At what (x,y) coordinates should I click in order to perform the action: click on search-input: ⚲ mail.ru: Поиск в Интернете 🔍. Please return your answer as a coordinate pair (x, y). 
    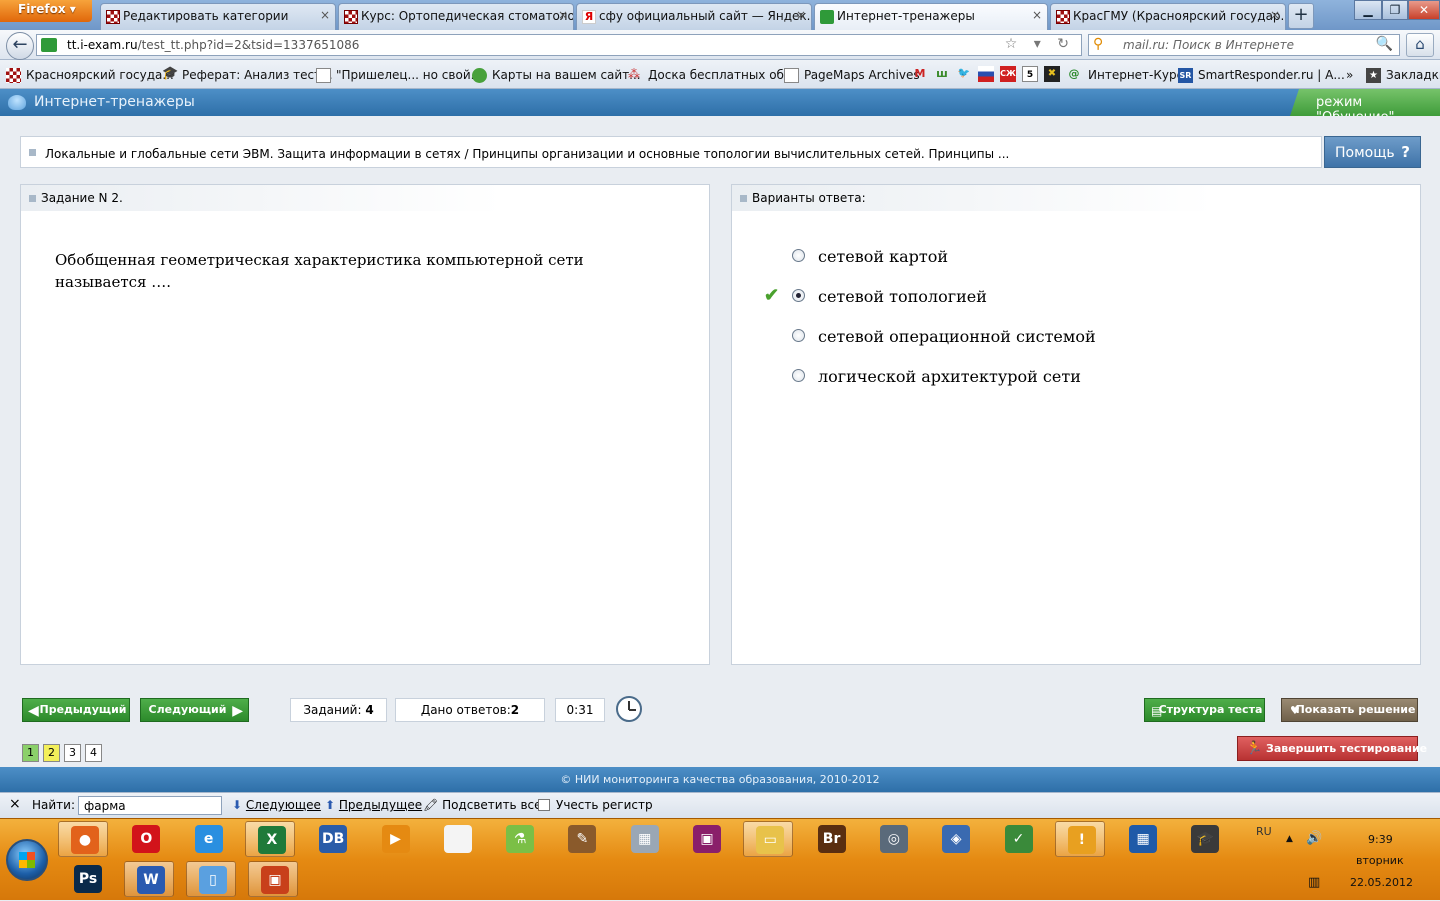
    Looking at the image, I should click on (1244, 45).